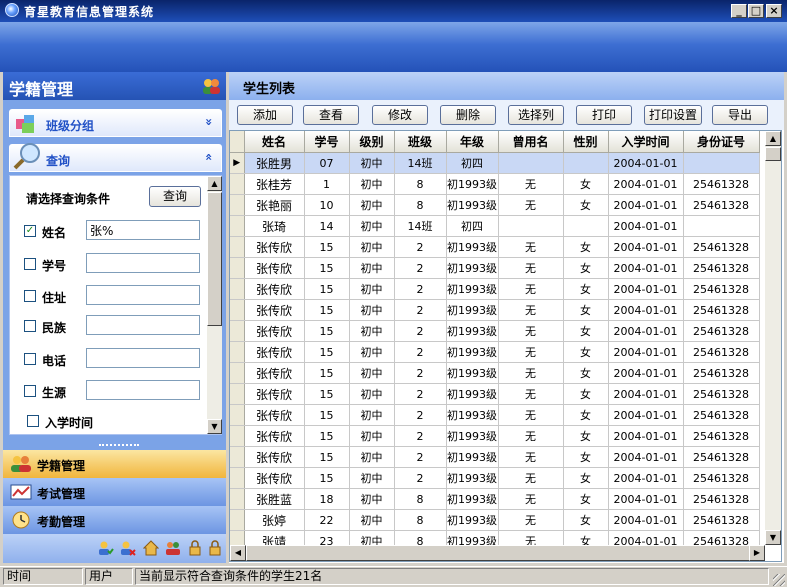 The image size is (787, 587). Describe the element at coordinates (420, 142) in the screenshot. I see `column-header: 班级` at that location.